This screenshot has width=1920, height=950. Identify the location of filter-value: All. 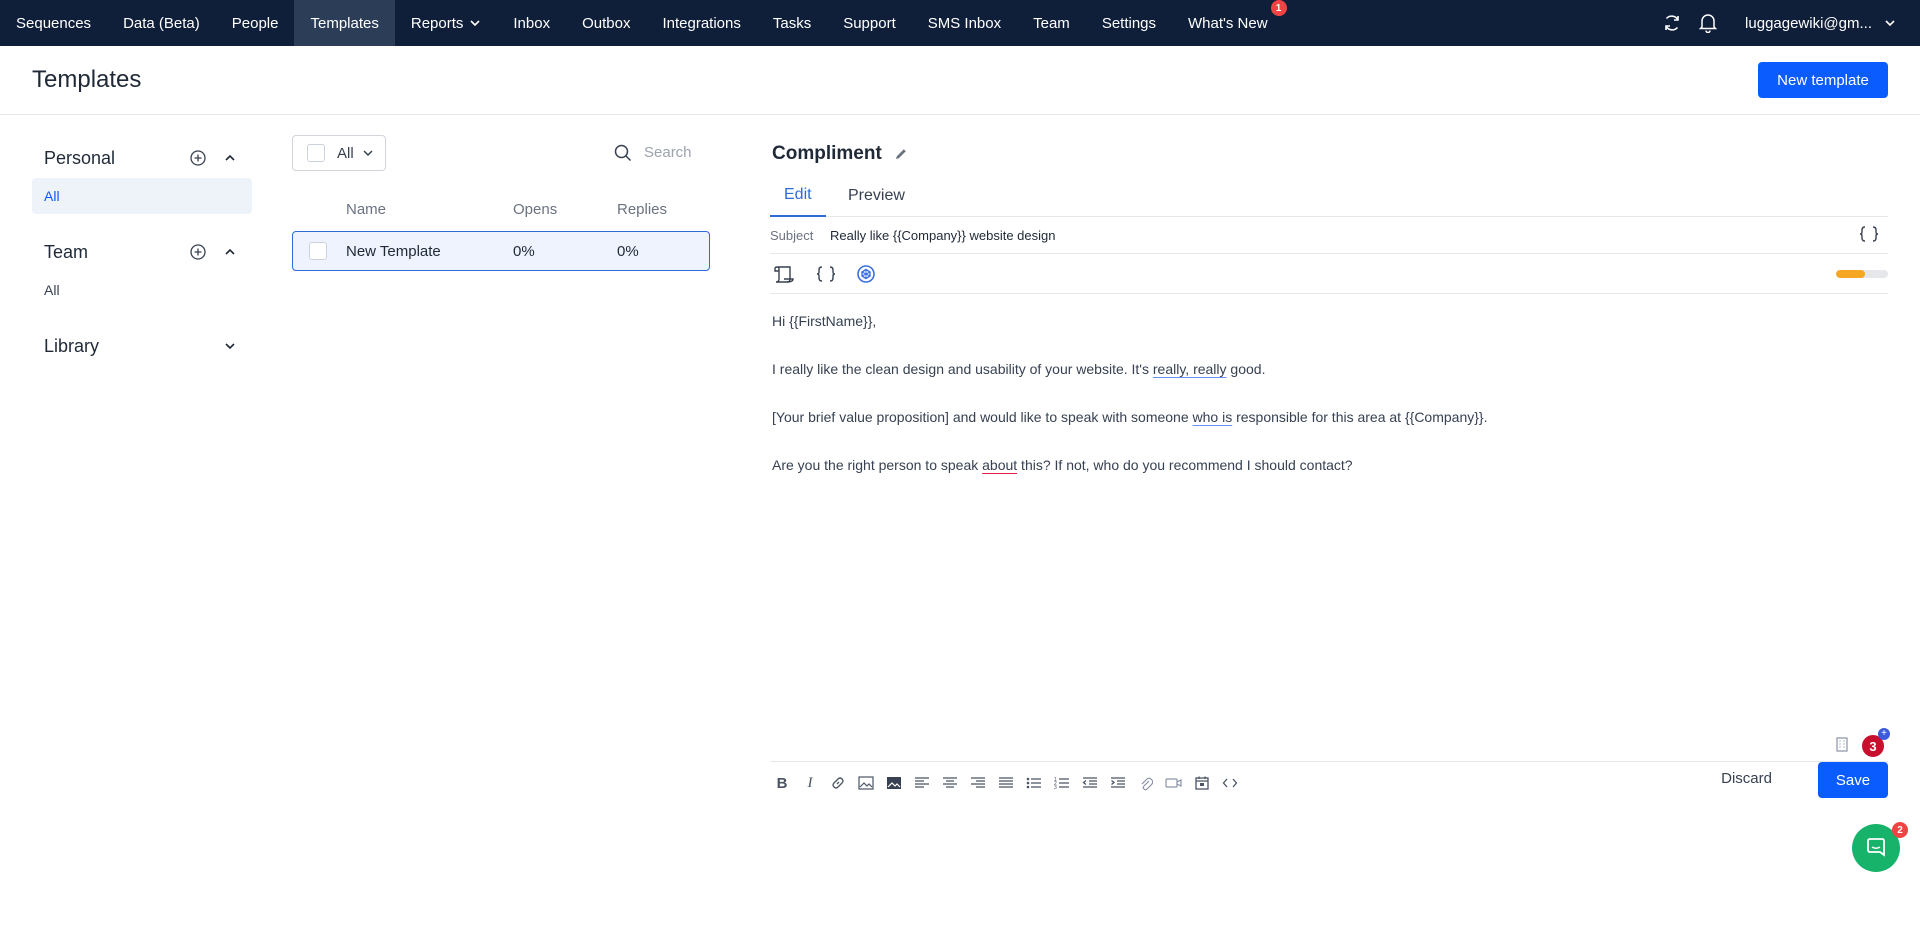
(345, 153).